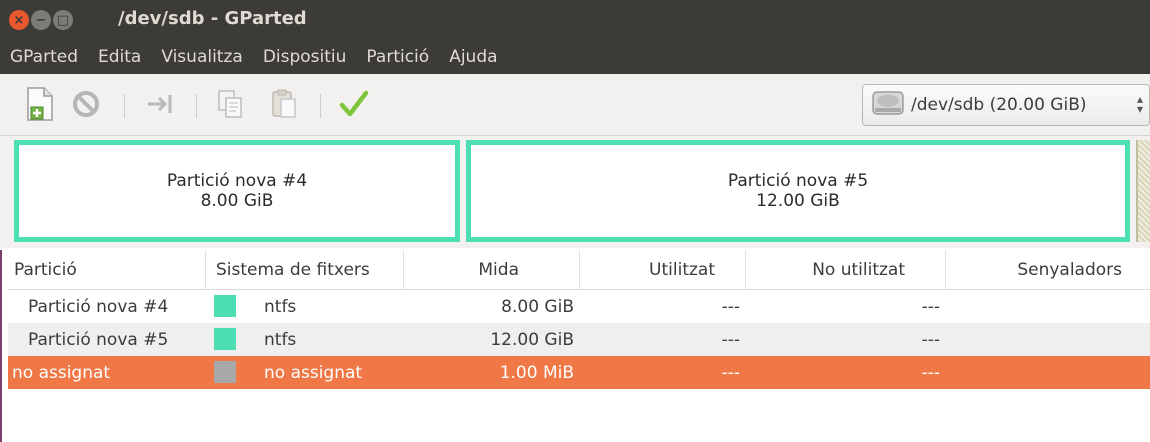 The width and height of the screenshot is (1150, 442). What do you see at coordinates (61, 372) in the screenshot?
I see `cell-partition: no assignat` at bounding box center [61, 372].